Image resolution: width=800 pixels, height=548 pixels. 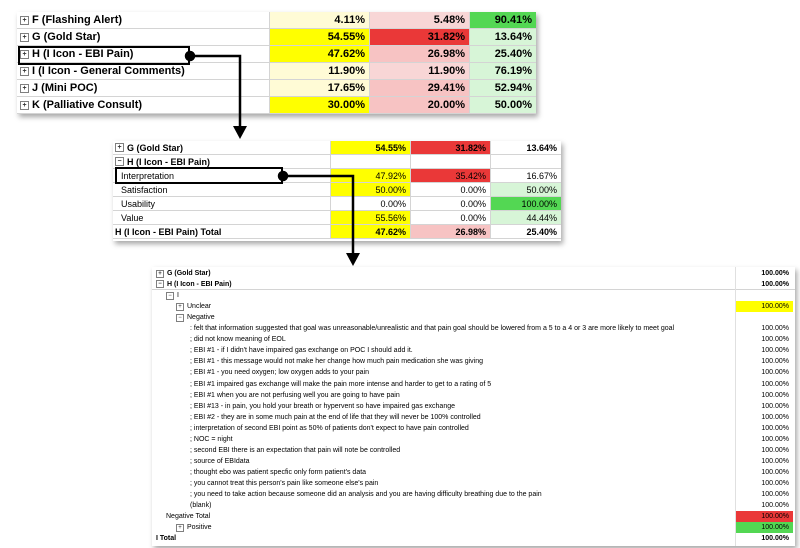 What do you see at coordinates (213, 89) in the screenshot?
I see `arrow-to-breakdown` at bounding box center [213, 89].